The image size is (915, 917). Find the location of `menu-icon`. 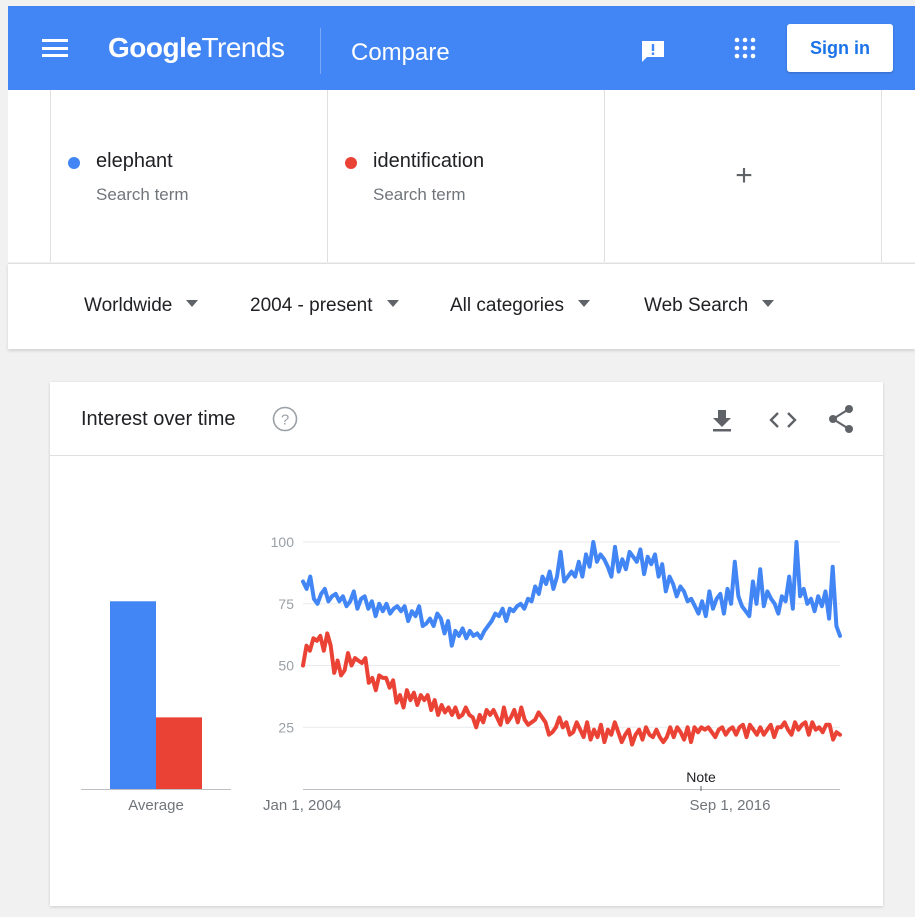

menu-icon is located at coordinates (55, 48).